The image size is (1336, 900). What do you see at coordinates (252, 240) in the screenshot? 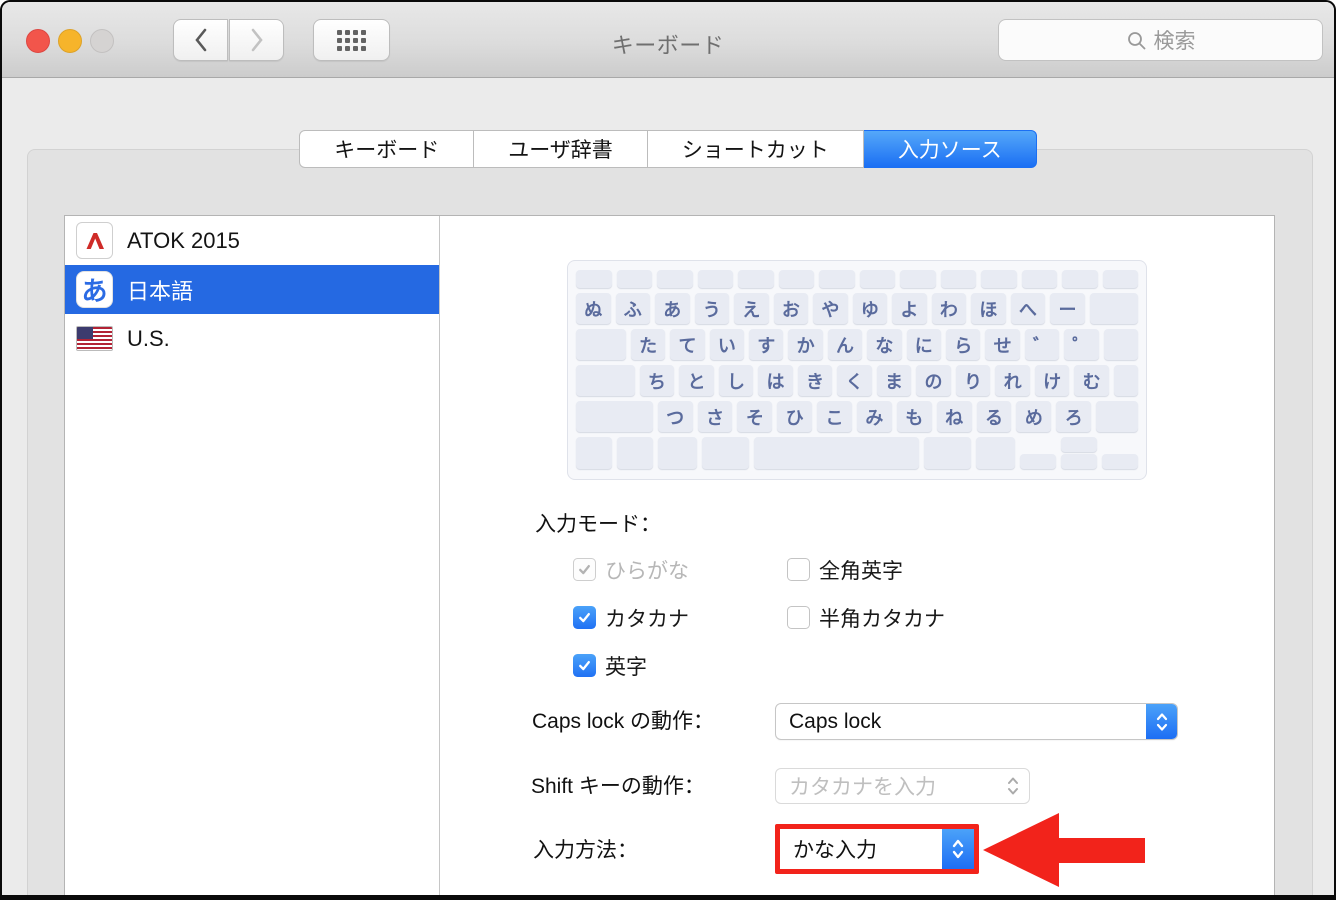
I see `input-source-row: ATOK 2015` at bounding box center [252, 240].